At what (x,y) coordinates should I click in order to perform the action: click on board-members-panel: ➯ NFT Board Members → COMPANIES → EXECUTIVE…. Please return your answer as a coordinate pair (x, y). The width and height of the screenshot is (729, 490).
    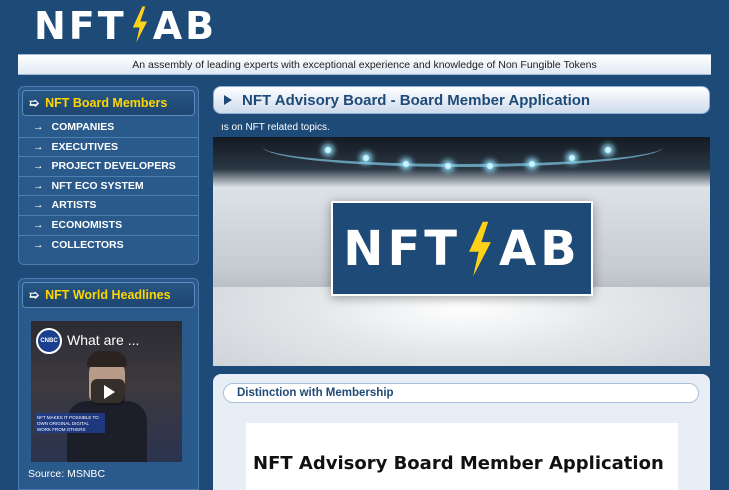
    Looking at the image, I should click on (108, 175).